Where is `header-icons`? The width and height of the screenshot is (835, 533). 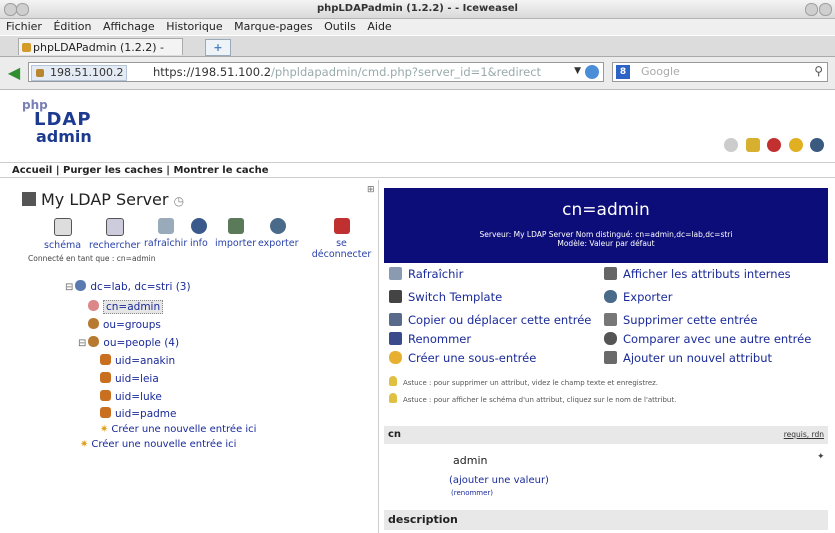 header-icons is located at coordinates (772, 147).